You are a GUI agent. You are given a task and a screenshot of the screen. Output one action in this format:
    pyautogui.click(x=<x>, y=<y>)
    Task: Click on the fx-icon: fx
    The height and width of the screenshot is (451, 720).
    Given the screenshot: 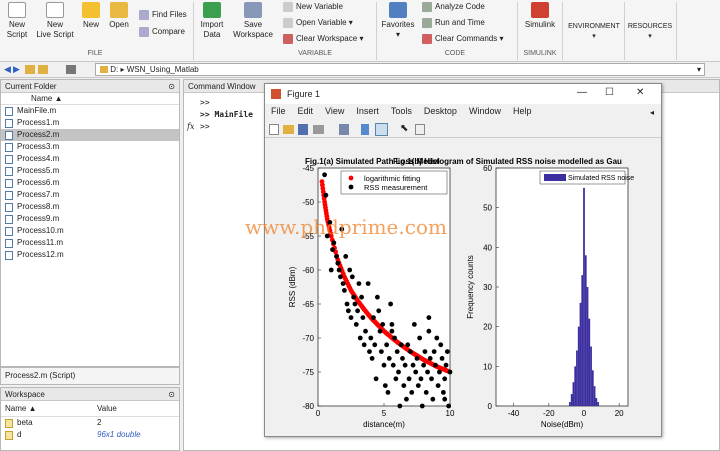 What is the action you would take?
    pyautogui.click(x=190, y=126)
    